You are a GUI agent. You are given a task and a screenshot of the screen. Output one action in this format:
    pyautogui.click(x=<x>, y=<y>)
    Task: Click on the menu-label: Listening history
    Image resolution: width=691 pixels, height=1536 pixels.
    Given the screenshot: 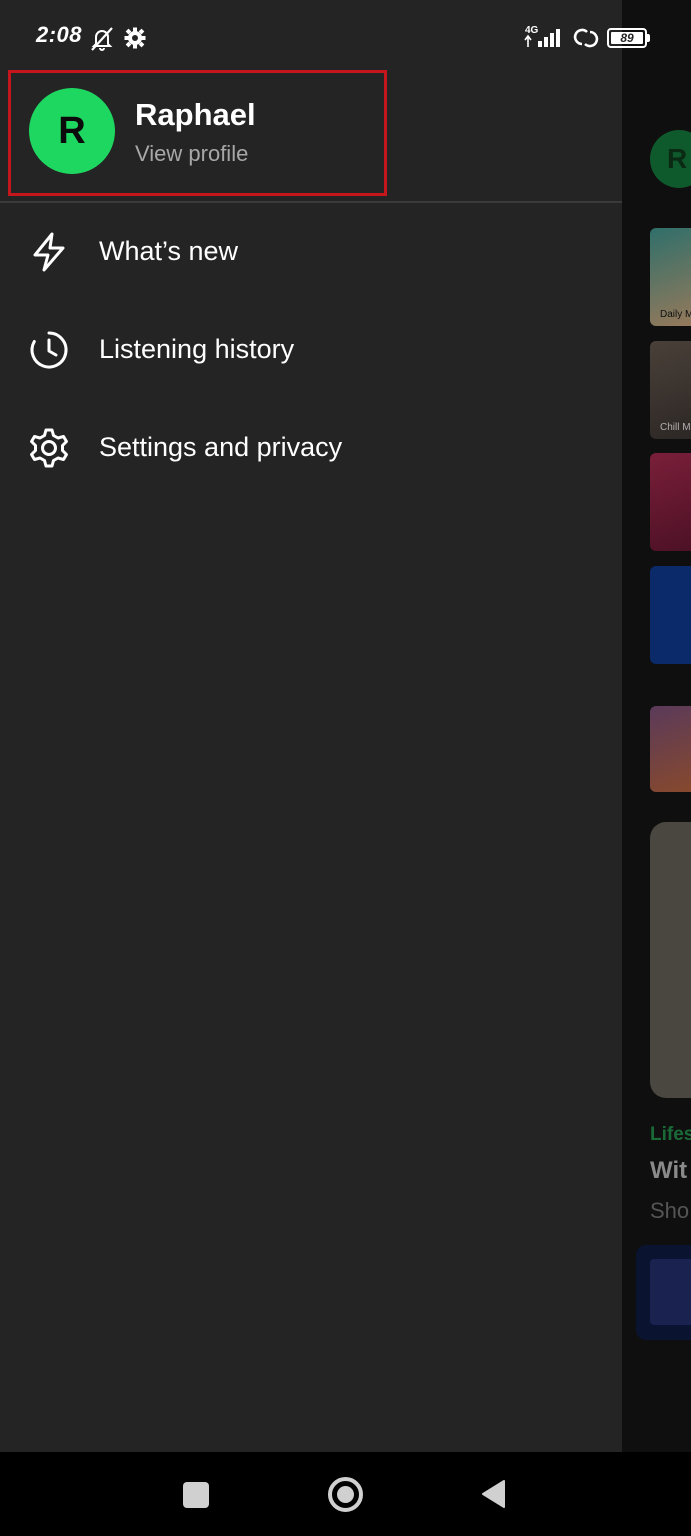 What is the action you would take?
    pyautogui.click(x=197, y=349)
    